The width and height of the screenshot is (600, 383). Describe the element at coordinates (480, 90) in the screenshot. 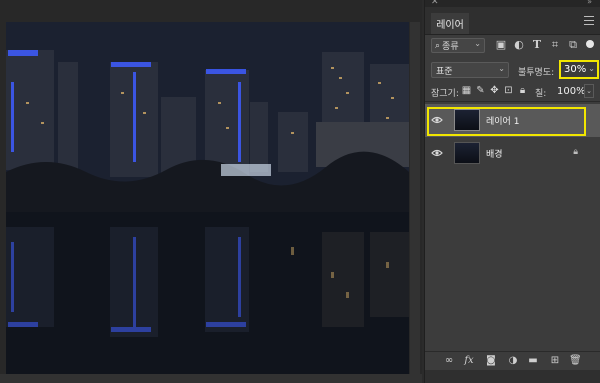

I see `lock-image-pixels-icon: ✎` at that location.